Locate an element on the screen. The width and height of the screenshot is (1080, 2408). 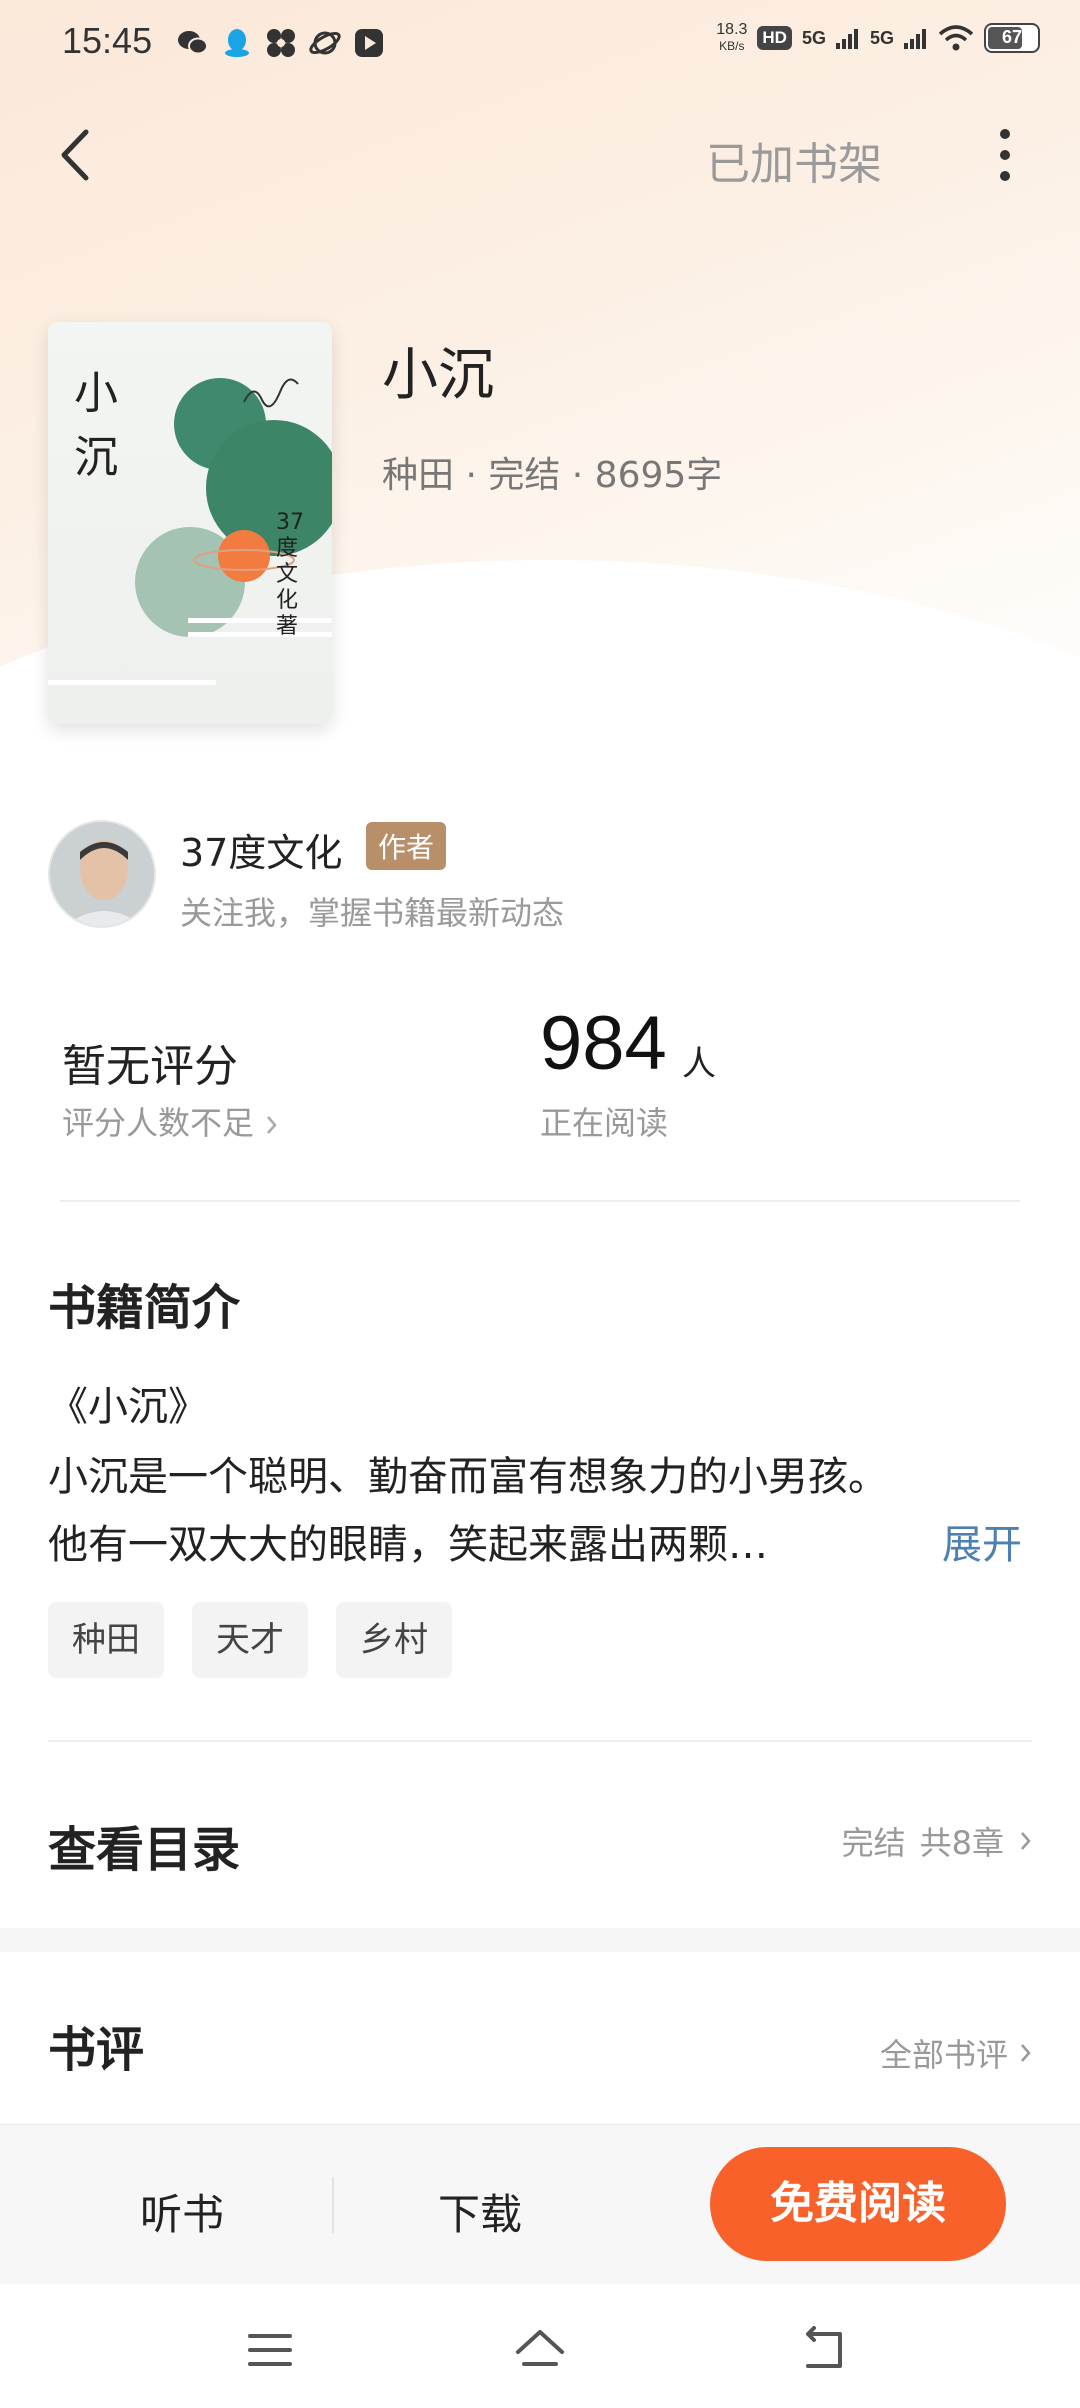
status-time: 15:45 is located at coordinates (107, 40).